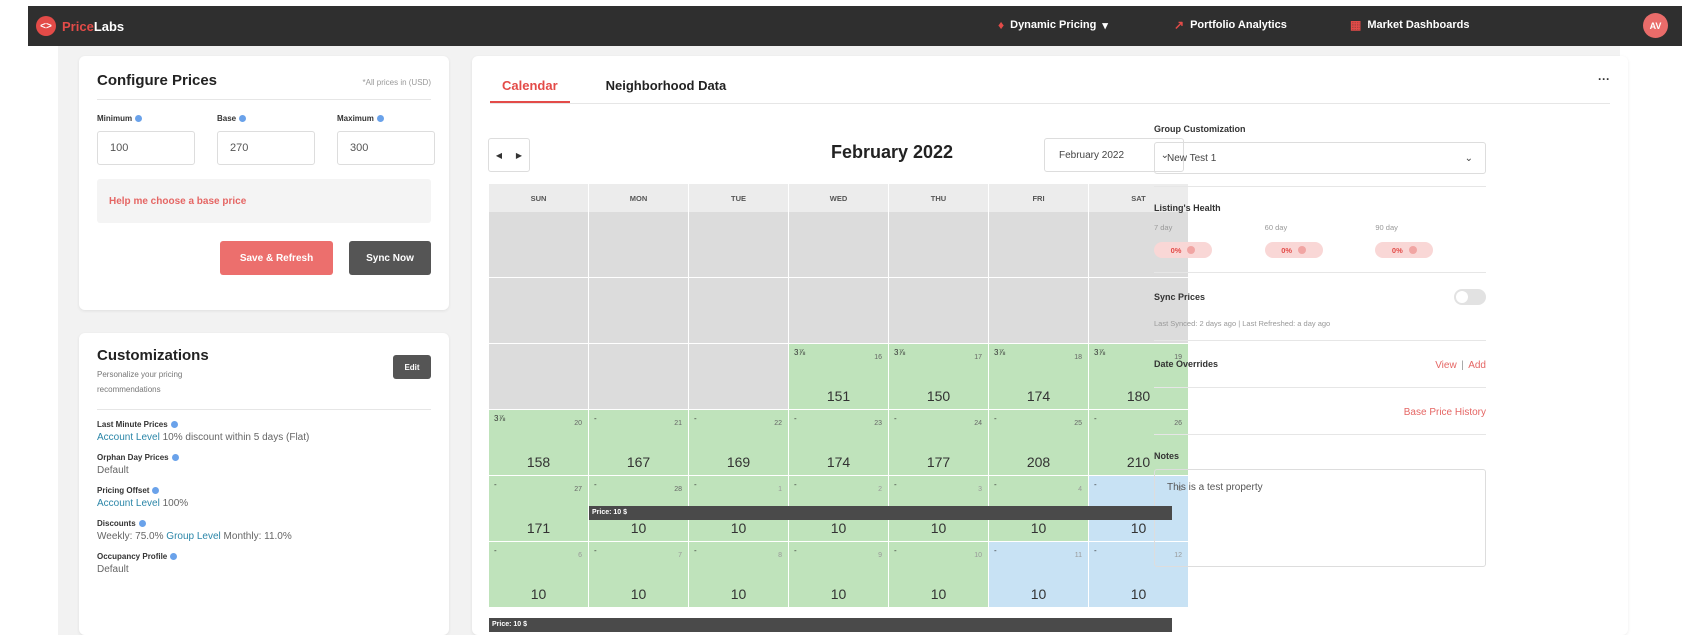  Describe the element at coordinates (1477, 365) in the screenshot. I see `add-override-link: Add` at that location.